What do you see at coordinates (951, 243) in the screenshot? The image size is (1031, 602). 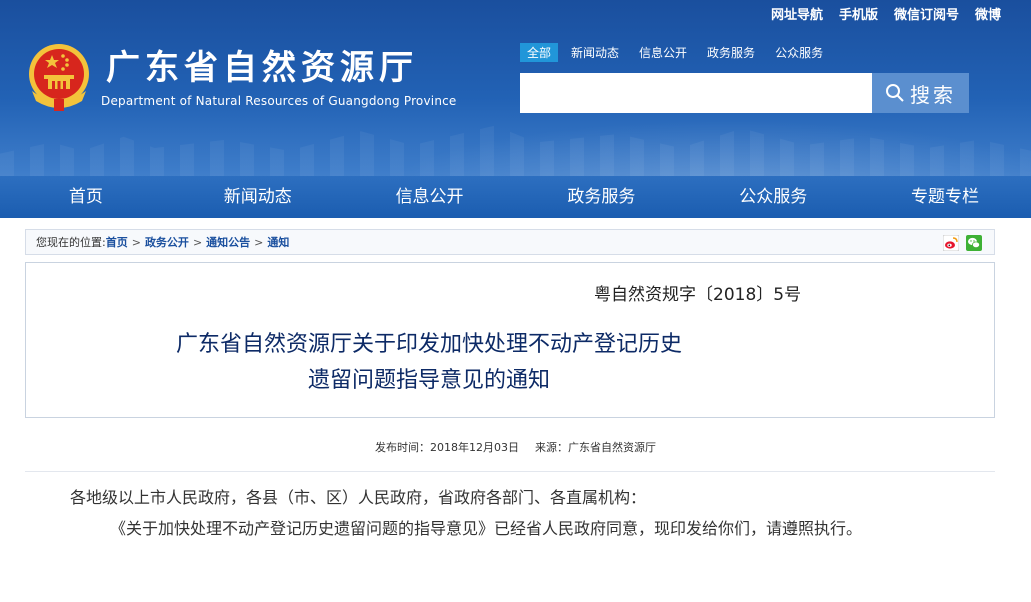 I see `weibo-icon` at bounding box center [951, 243].